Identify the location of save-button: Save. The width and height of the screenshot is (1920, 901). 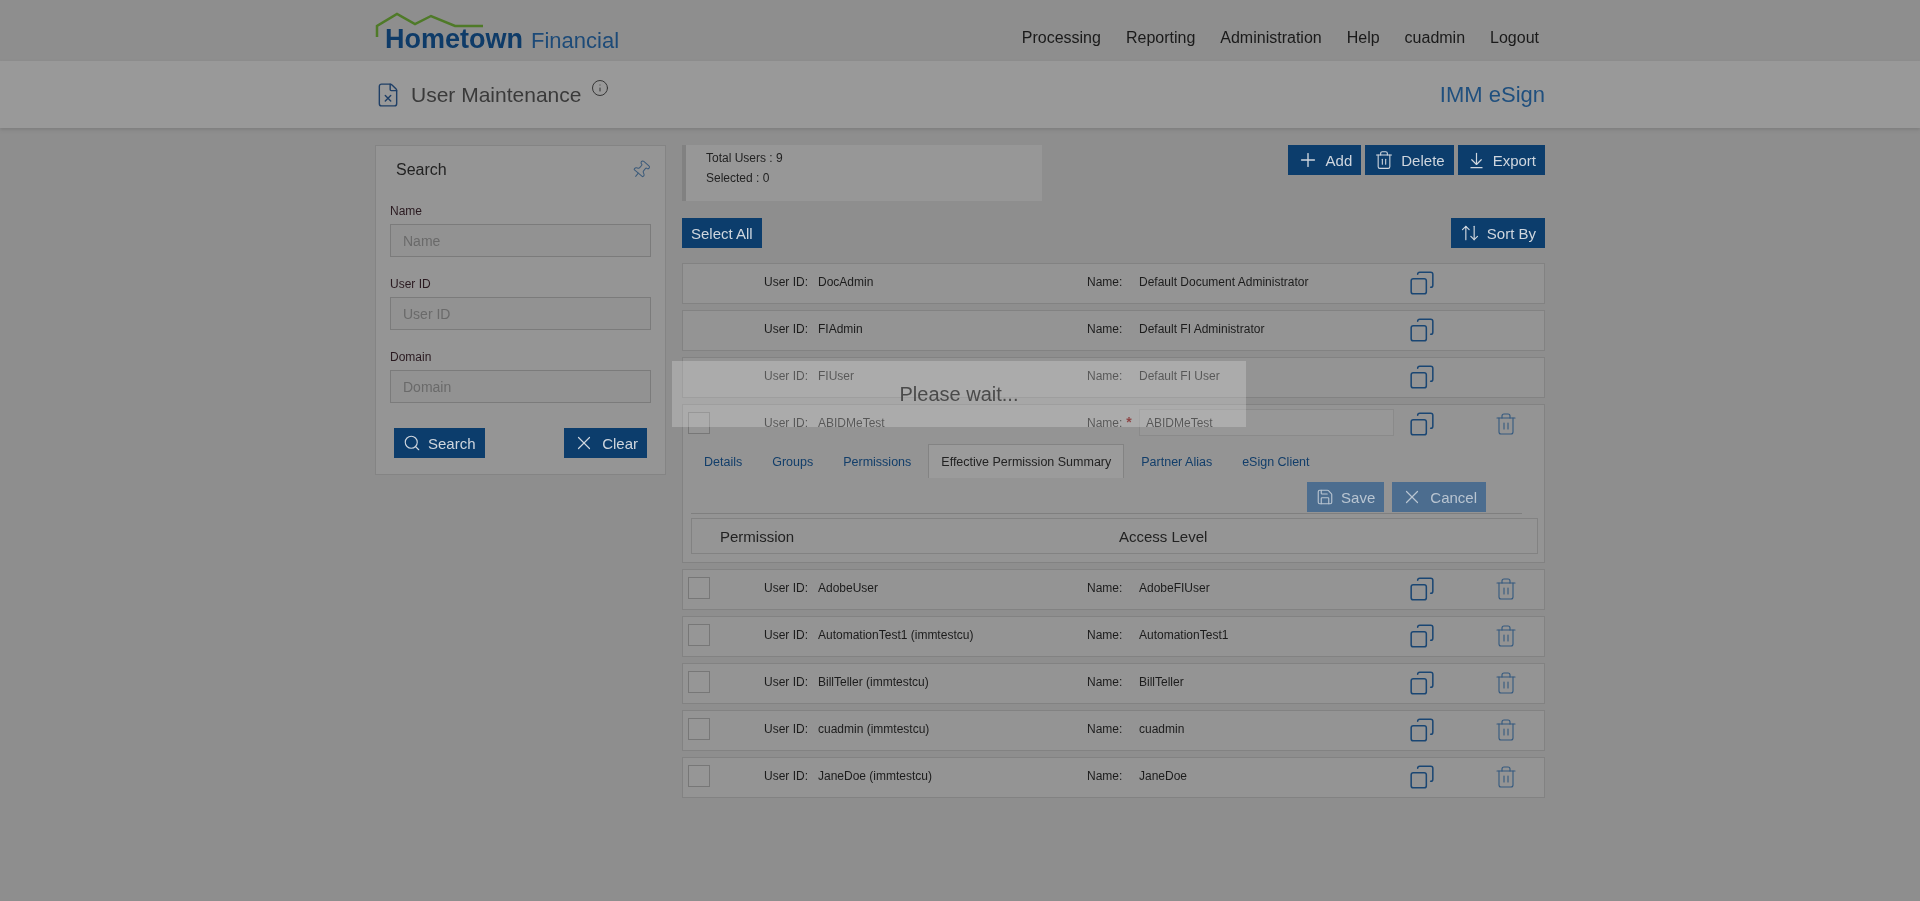
(1346, 497).